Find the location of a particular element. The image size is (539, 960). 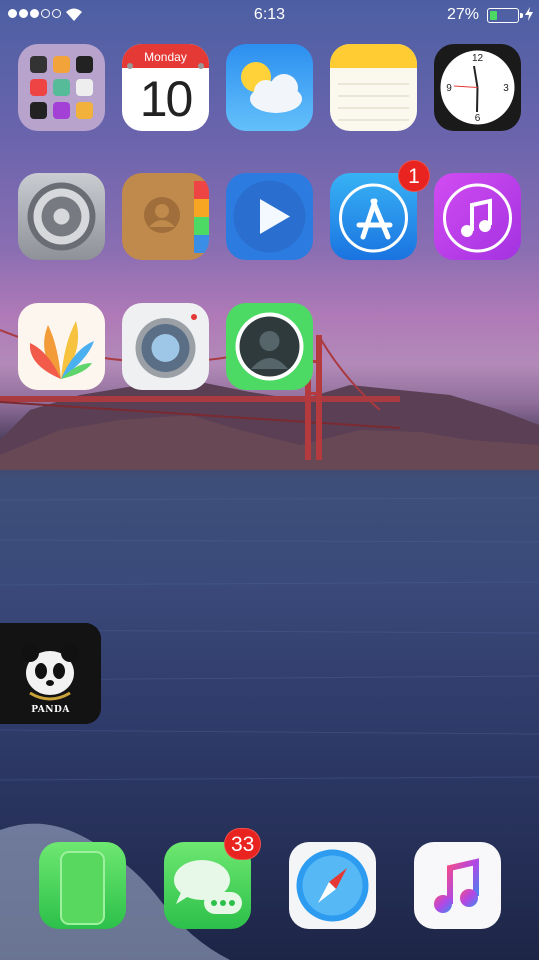

weather-app is located at coordinates (269, 87).